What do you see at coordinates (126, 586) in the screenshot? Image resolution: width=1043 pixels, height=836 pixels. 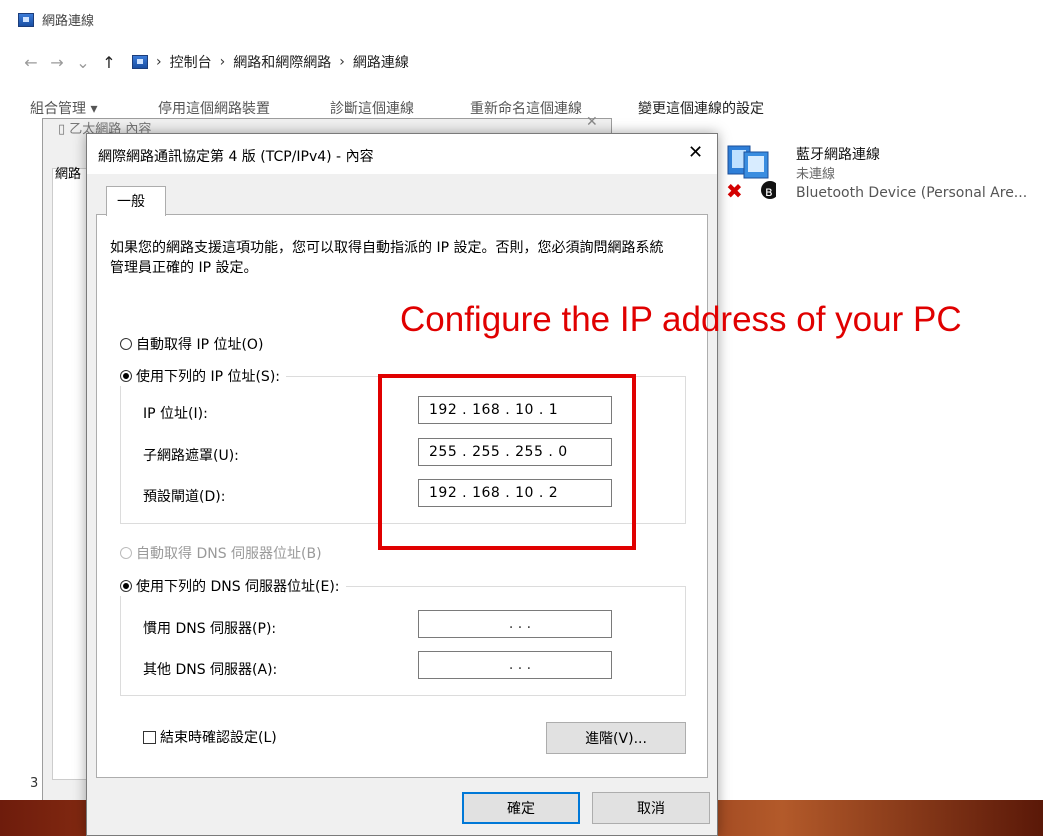 I see `dns-manual-radio` at bounding box center [126, 586].